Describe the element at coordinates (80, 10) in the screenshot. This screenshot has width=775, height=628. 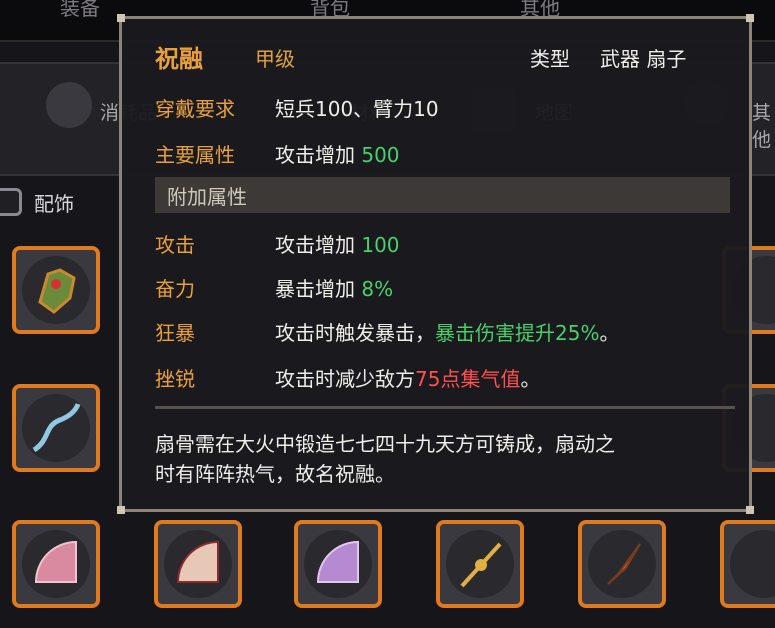
I see `top-tab-label: 装备` at that location.